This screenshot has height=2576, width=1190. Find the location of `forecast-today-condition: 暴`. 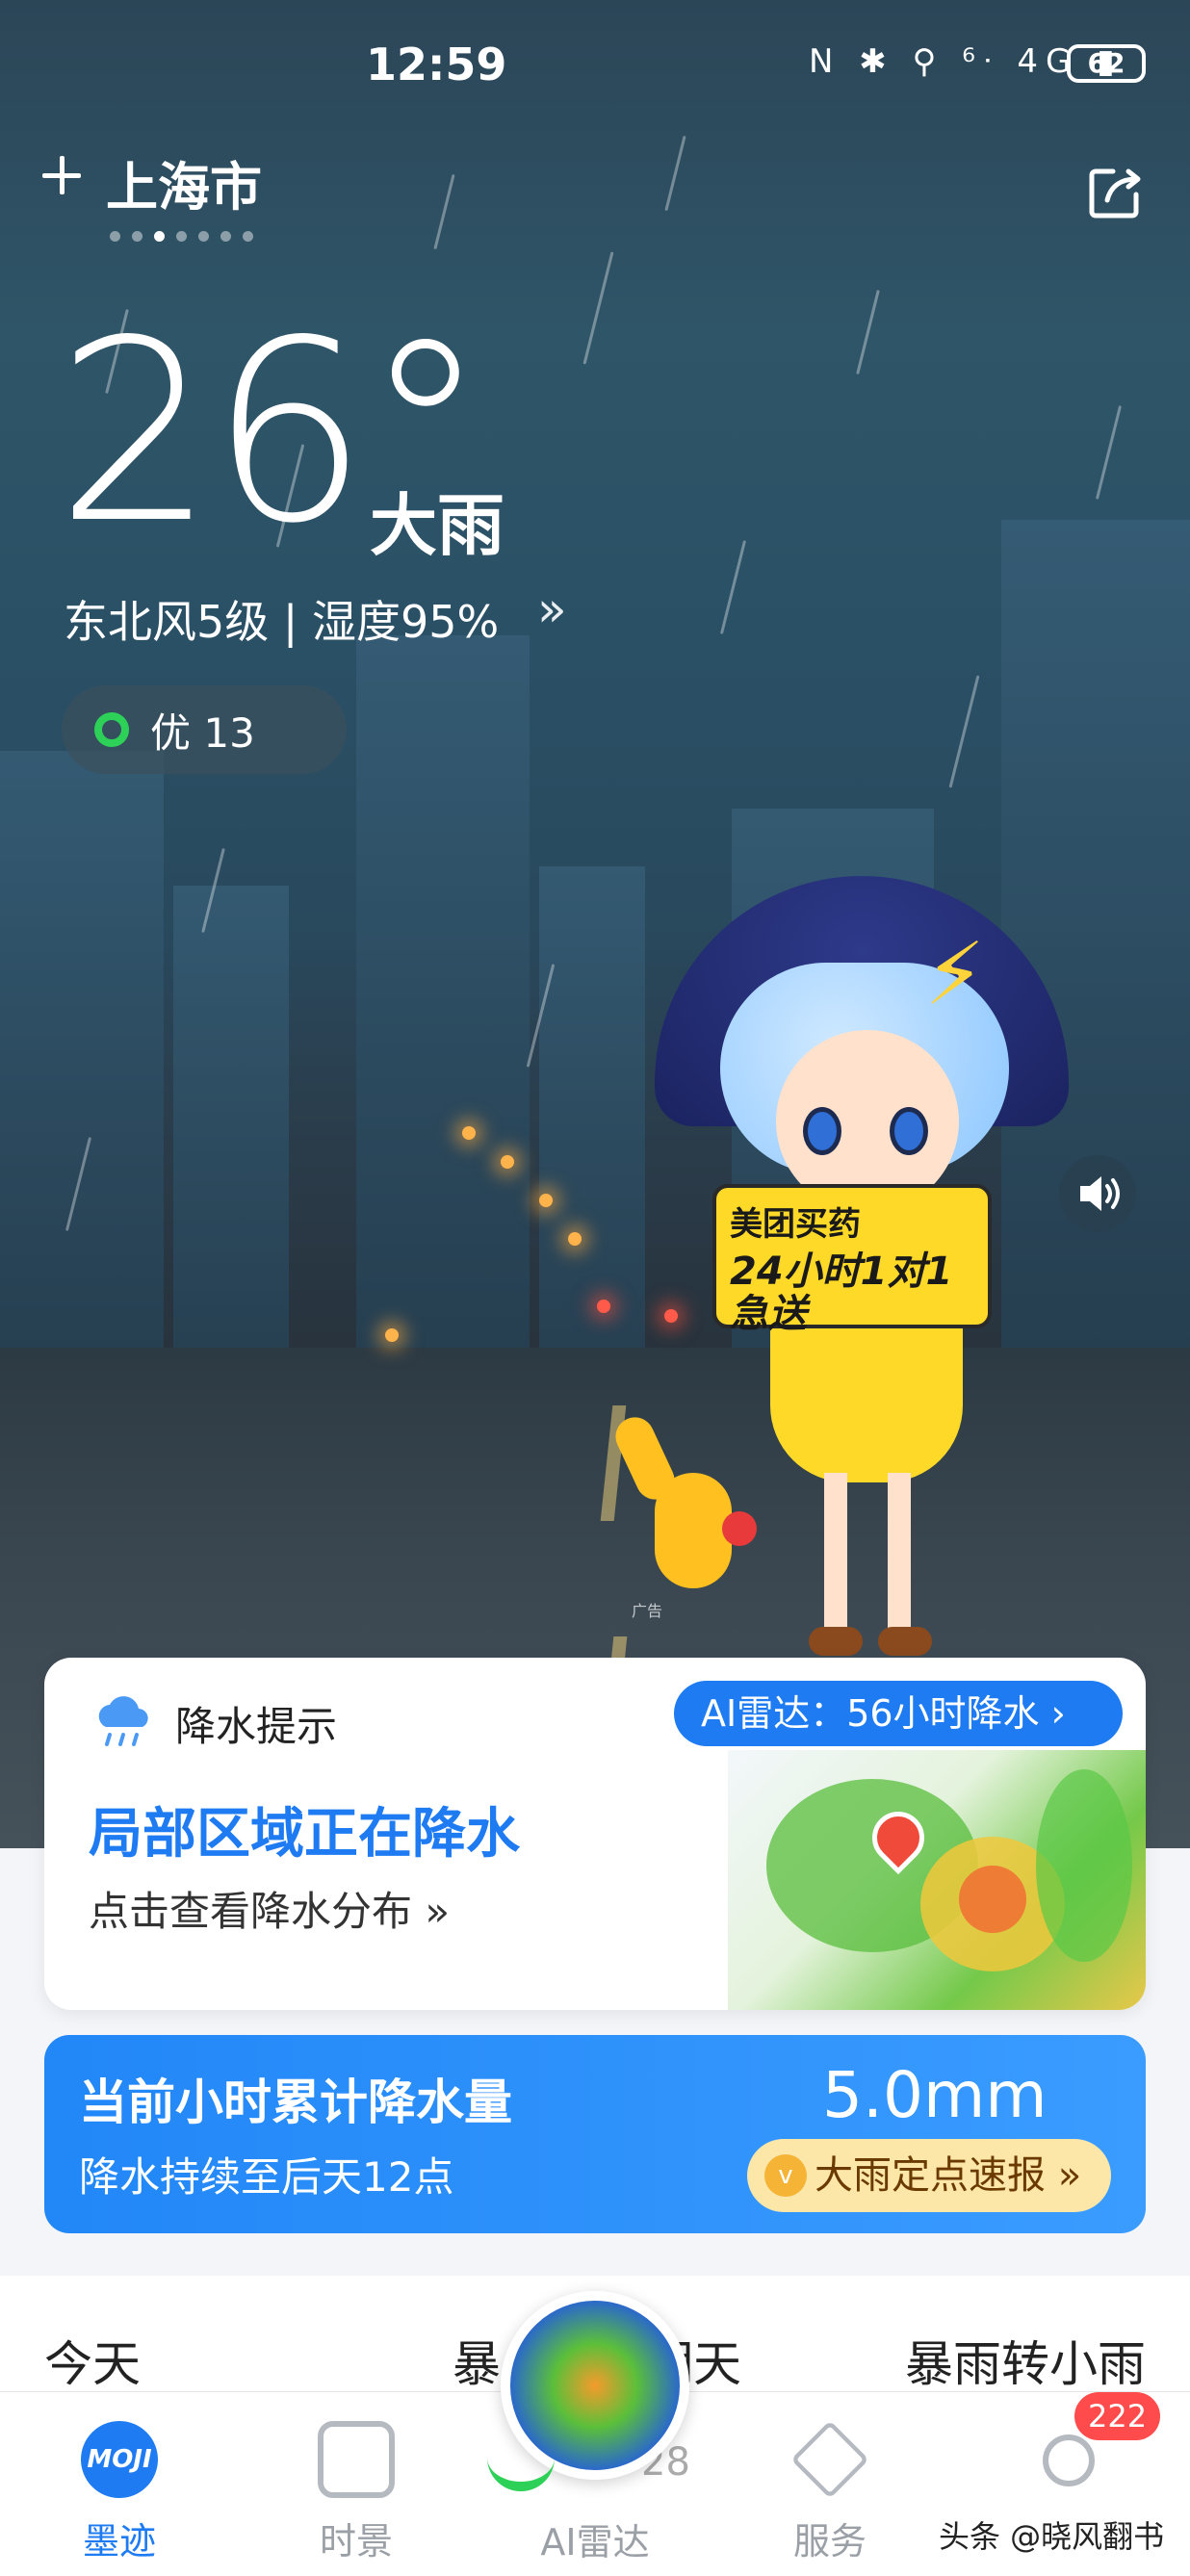

forecast-today-condition: 暴 is located at coordinates (477, 2364).